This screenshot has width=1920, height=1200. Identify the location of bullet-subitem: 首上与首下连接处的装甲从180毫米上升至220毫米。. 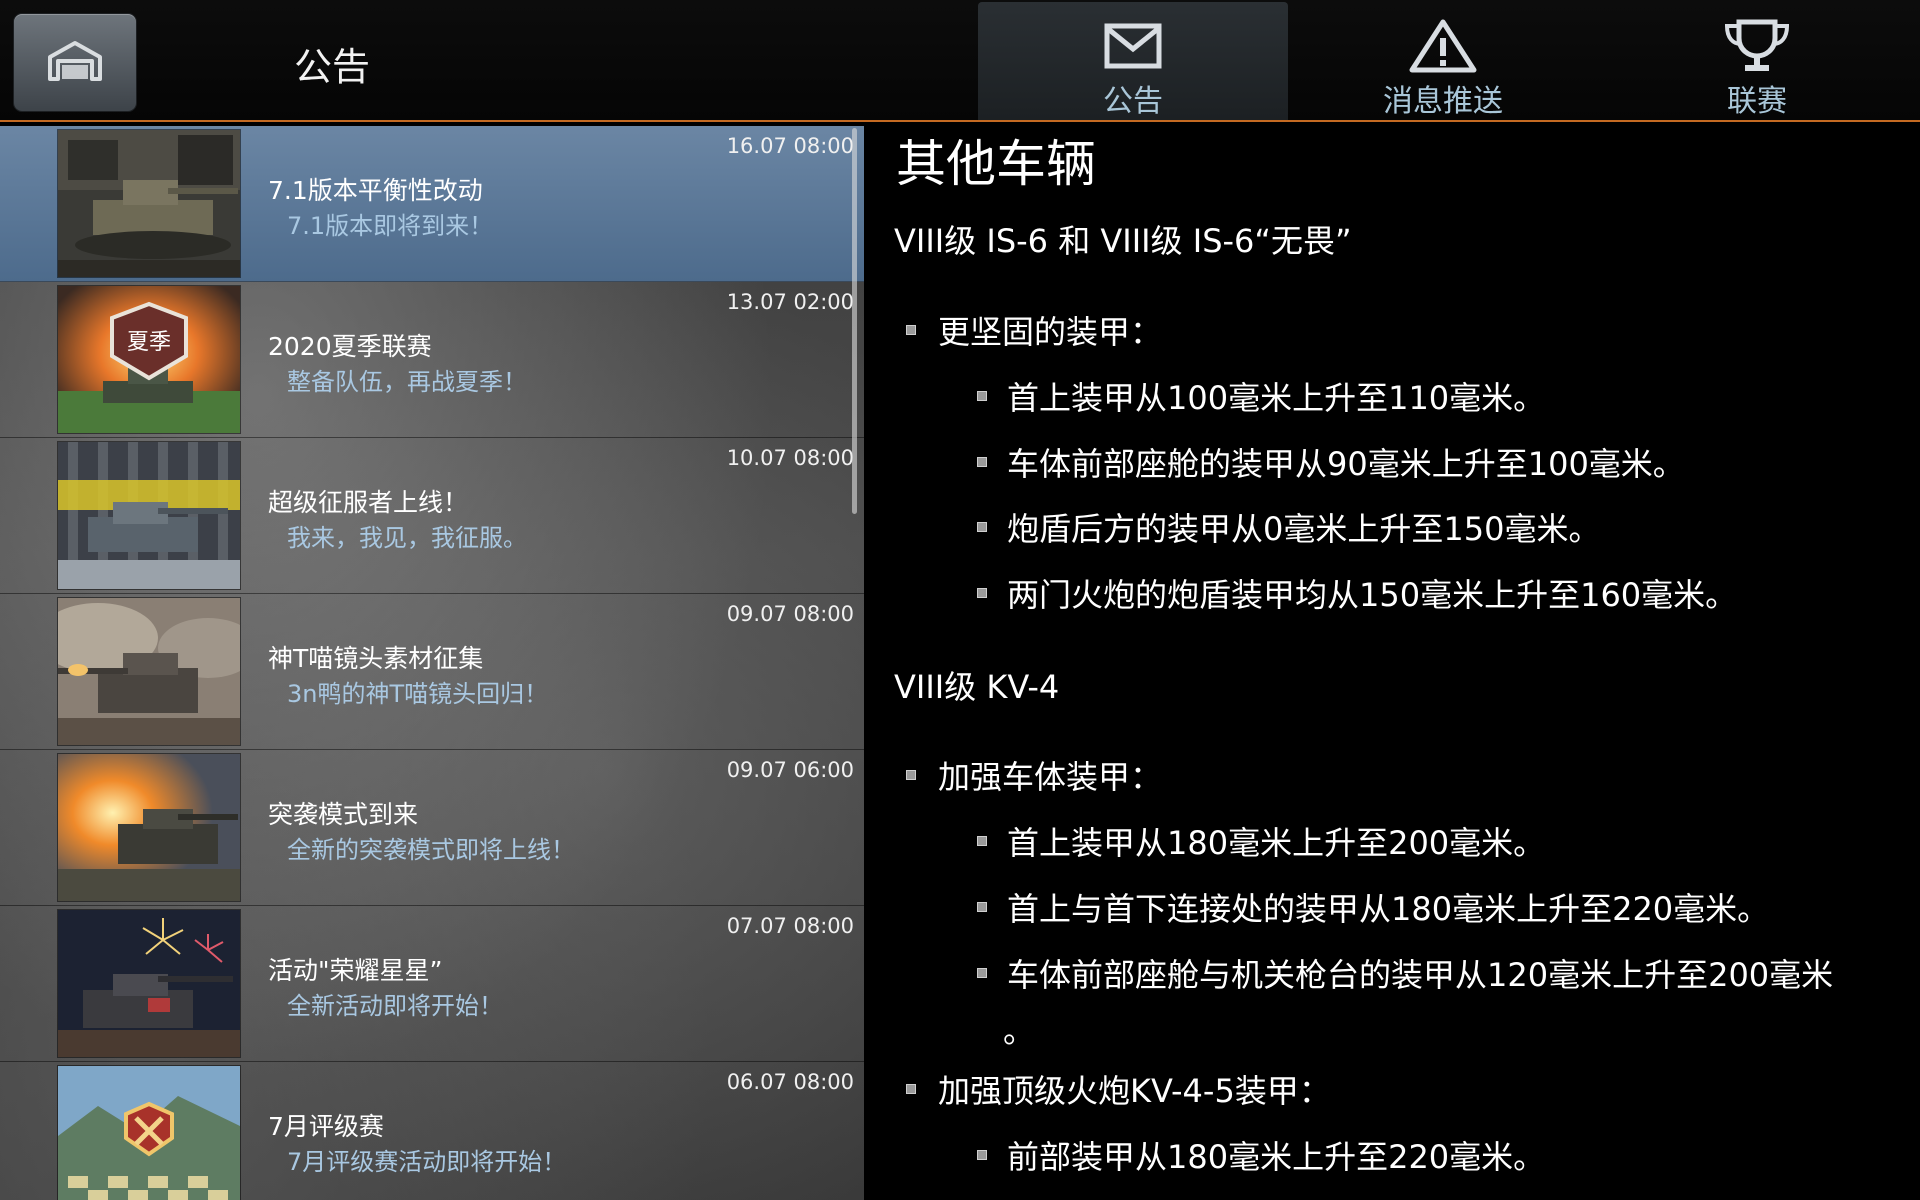
(1373, 907).